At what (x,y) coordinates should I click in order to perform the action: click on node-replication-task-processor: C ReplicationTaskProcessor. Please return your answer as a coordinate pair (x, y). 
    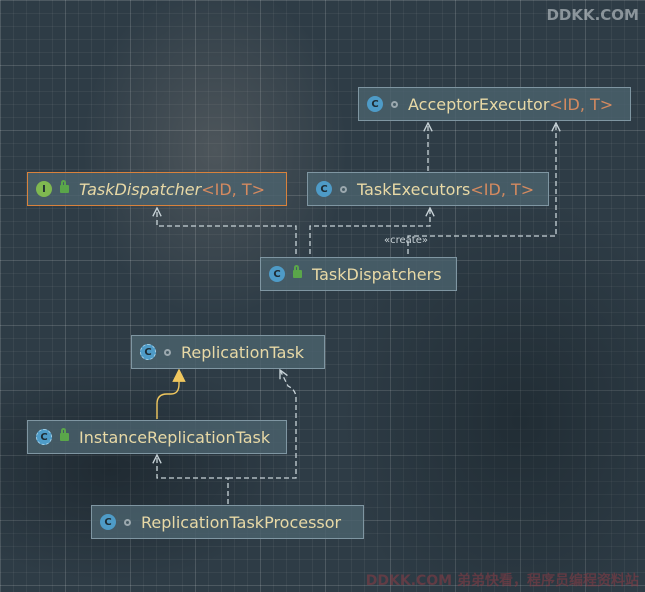
    Looking at the image, I should click on (227, 522).